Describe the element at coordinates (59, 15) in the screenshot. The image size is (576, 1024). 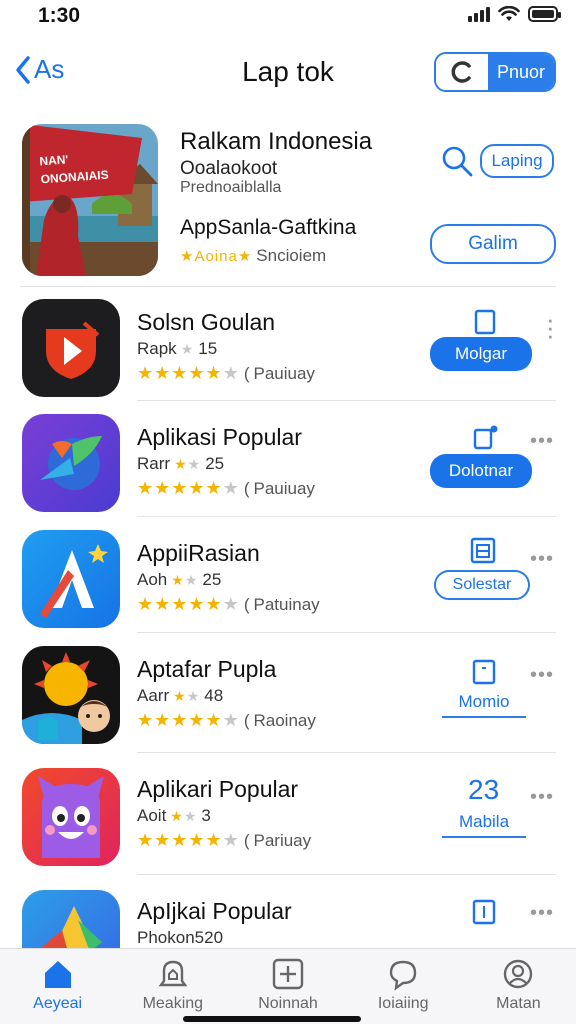
I see `status-time: 1:30` at that location.